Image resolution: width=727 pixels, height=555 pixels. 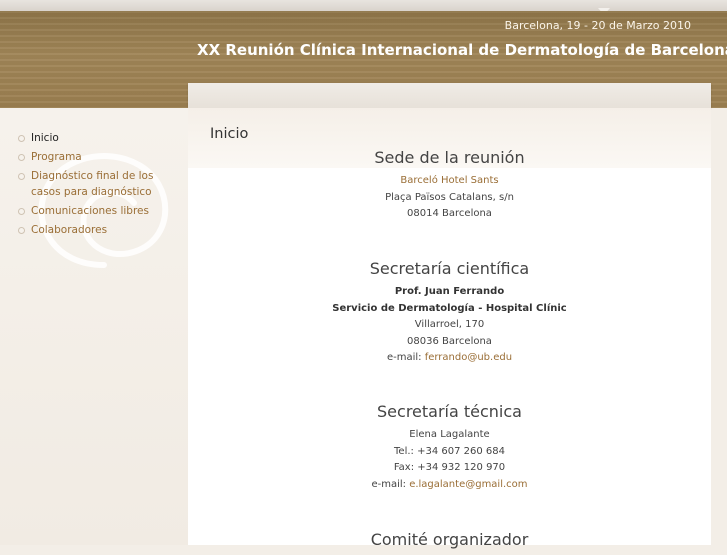 What do you see at coordinates (468, 357) in the screenshot?
I see `cientifica-email-link: ferrando@ub.edu` at bounding box center [468, 357].